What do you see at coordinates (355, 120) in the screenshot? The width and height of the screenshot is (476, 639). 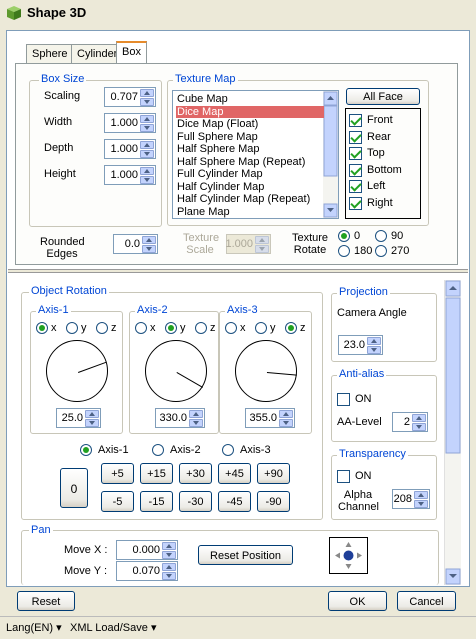 I see `face-front-checkbox` at bounding box center [355, 120].